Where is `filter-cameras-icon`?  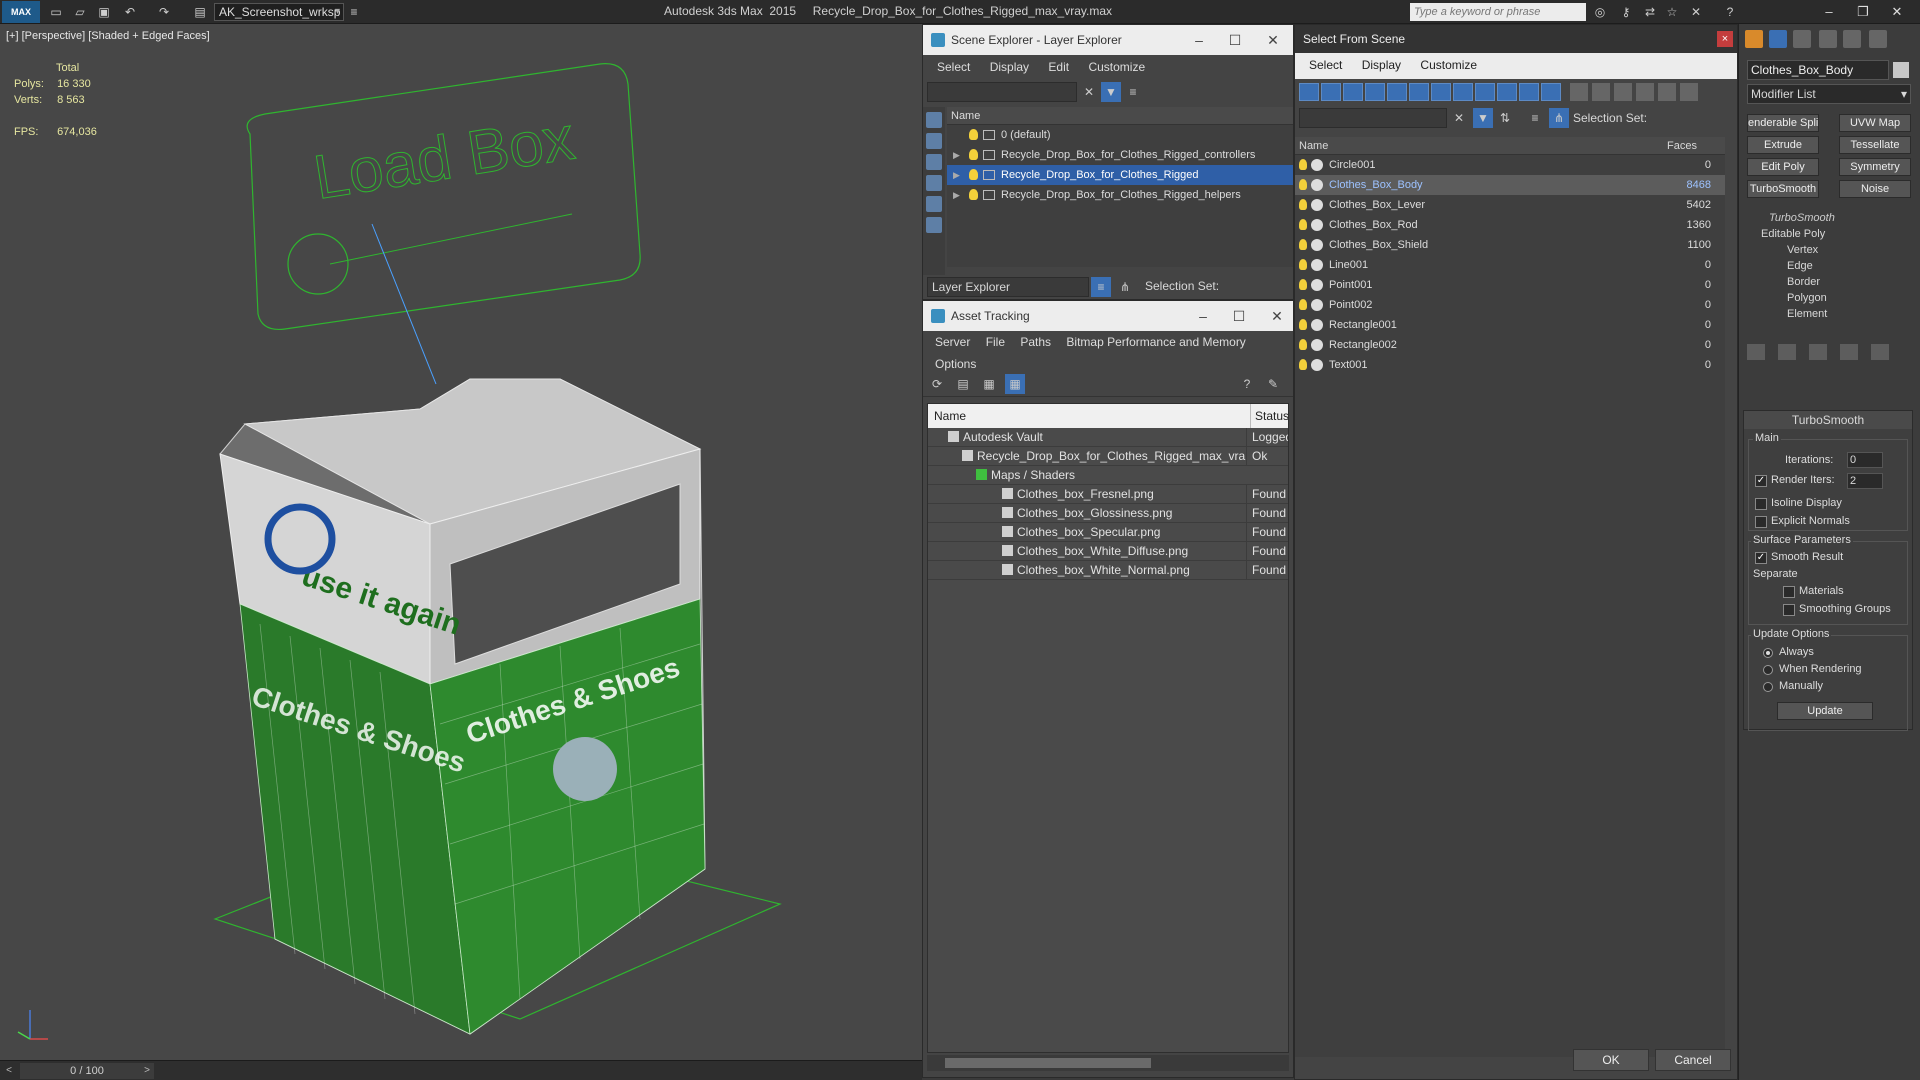 filter-cameras-icon is located at coordinates (934, 183).